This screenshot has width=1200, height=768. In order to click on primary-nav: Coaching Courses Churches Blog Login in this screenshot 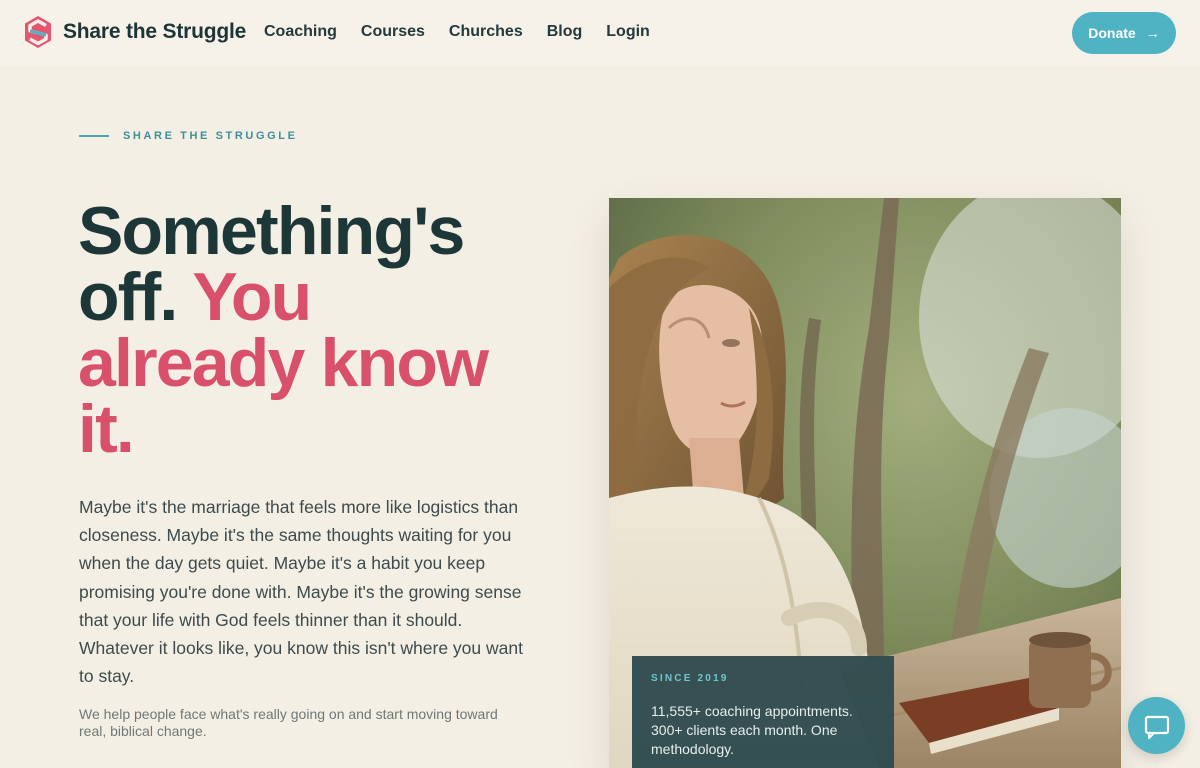, I will do `click(469, 32)`.